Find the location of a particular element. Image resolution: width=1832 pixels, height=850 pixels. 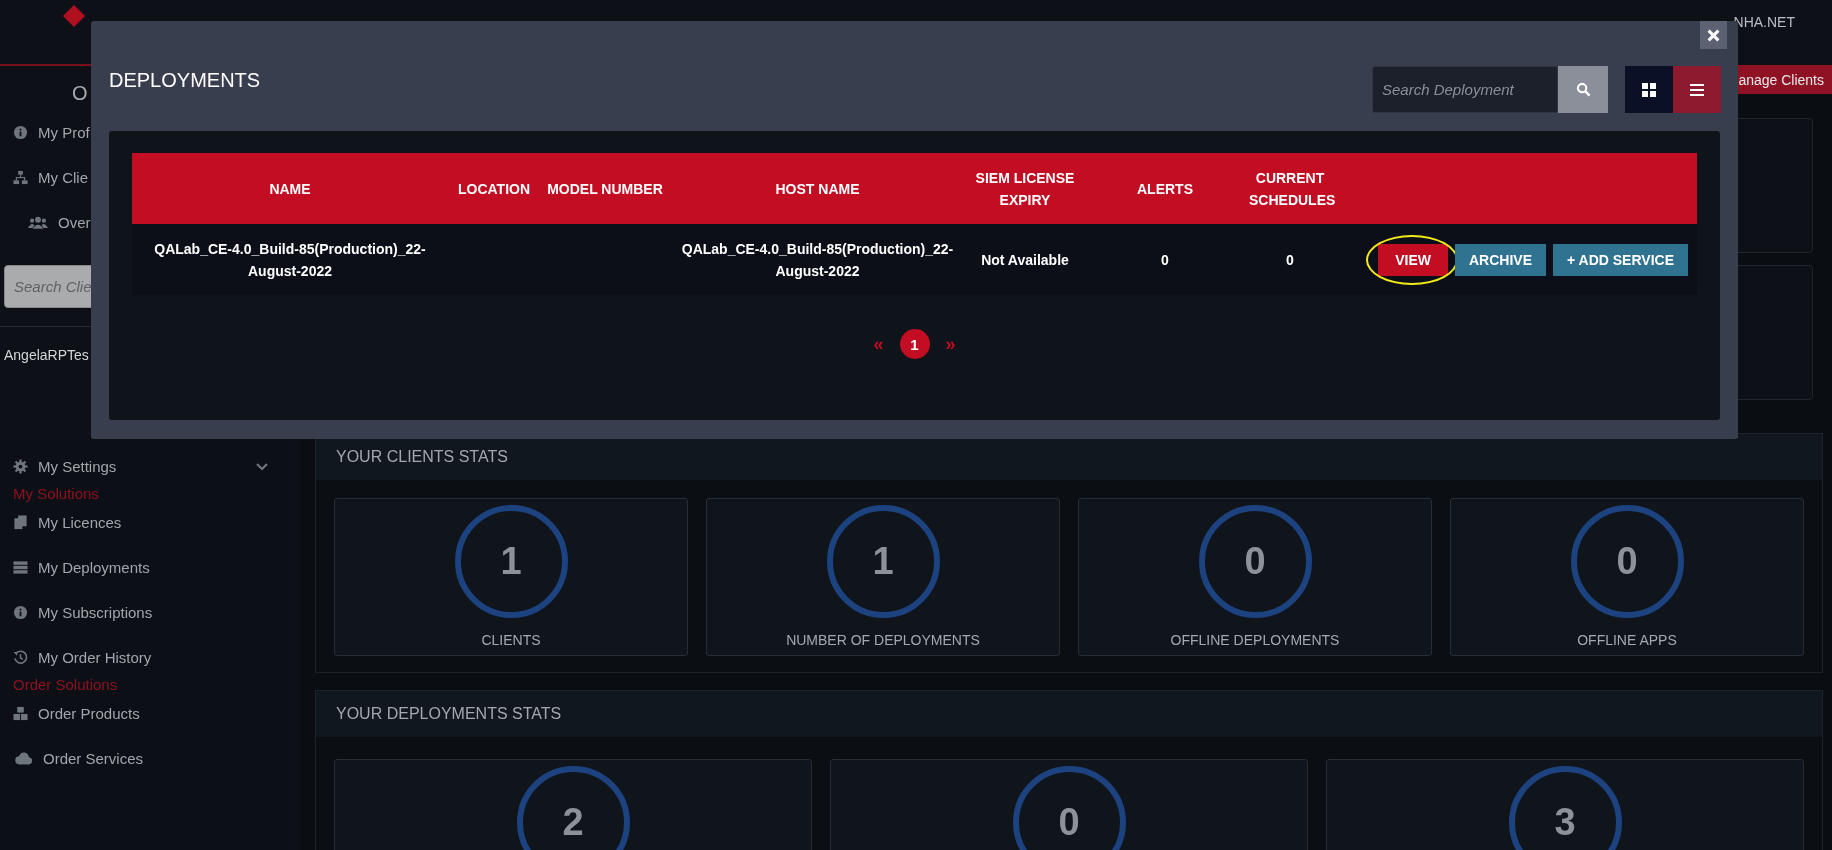

column-header: LOCATION is located at coordinates (494, 188).